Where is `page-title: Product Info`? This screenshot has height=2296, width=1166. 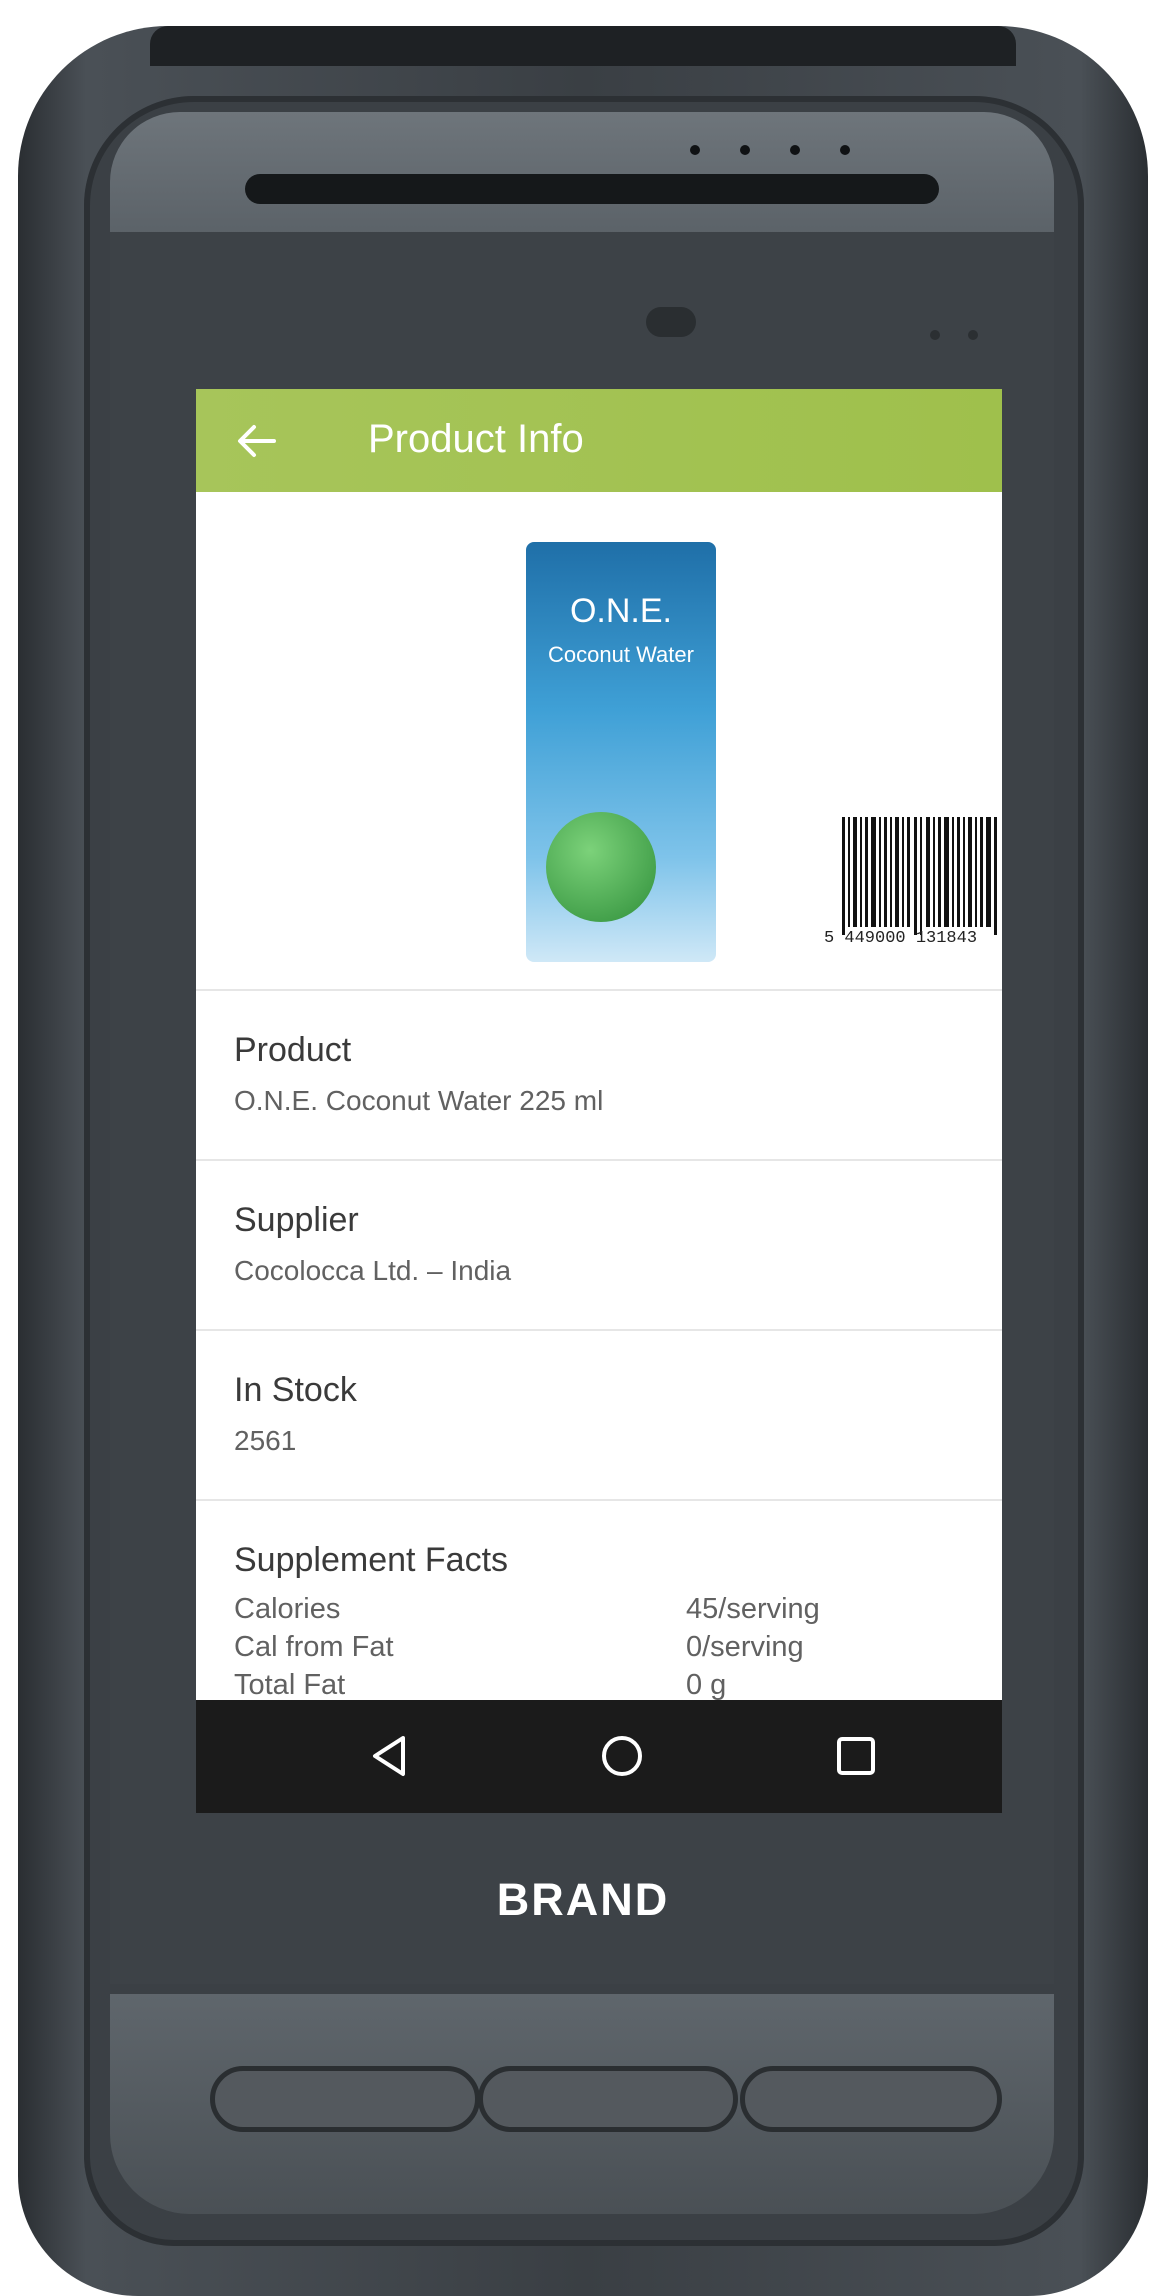 page-title: Product Info is located at coordinates (476, 439).